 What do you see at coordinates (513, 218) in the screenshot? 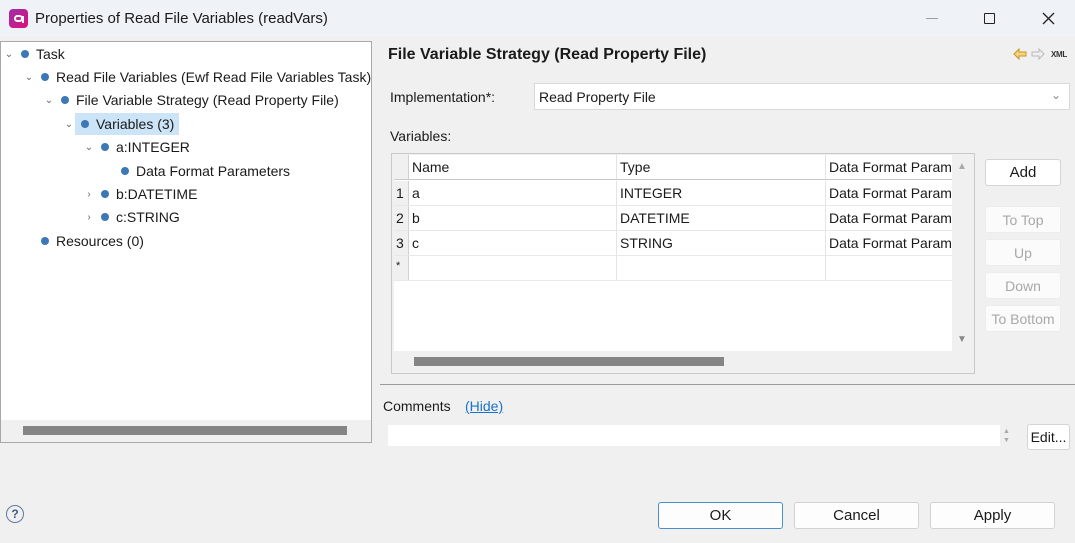
I see `cell-name: b` at bounding box center [513, 218].